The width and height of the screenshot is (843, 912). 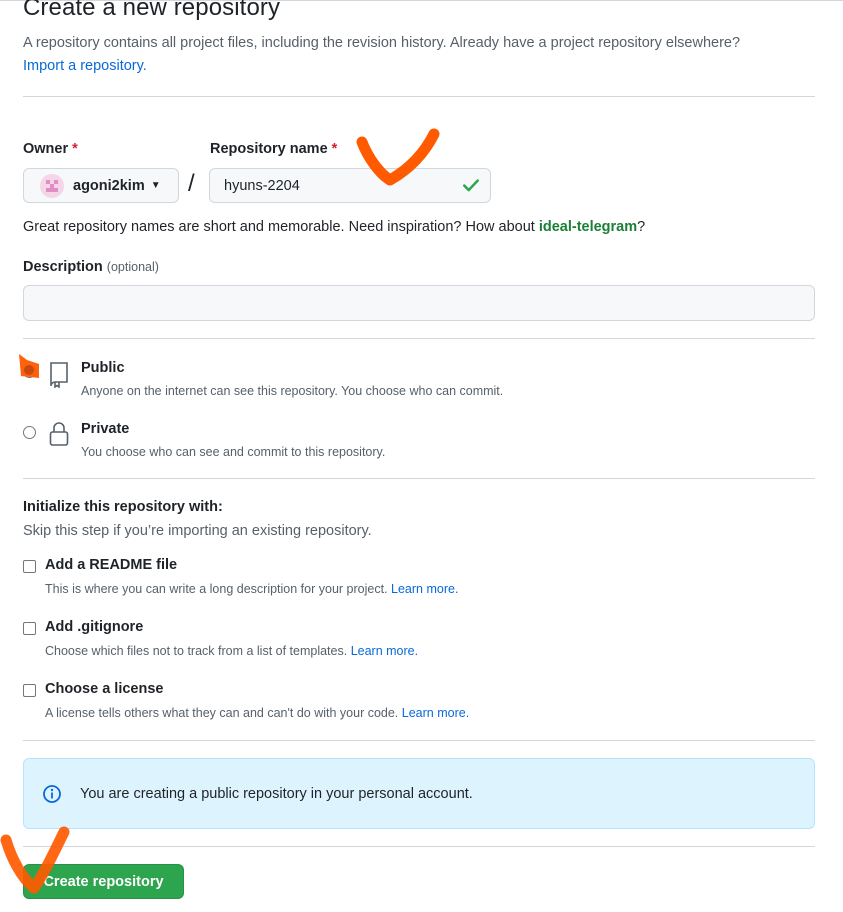 I want to click on owner-select: agoni2kim ▼, so click(x=101, y=185).